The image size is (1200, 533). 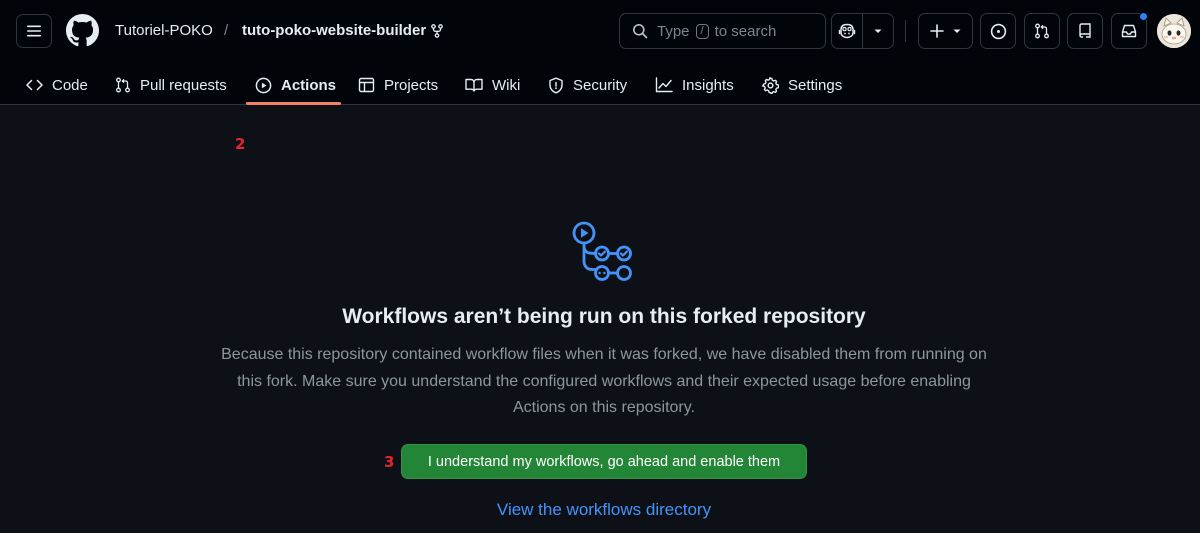 I want to click on avatar, so click(x=1174, y=31).